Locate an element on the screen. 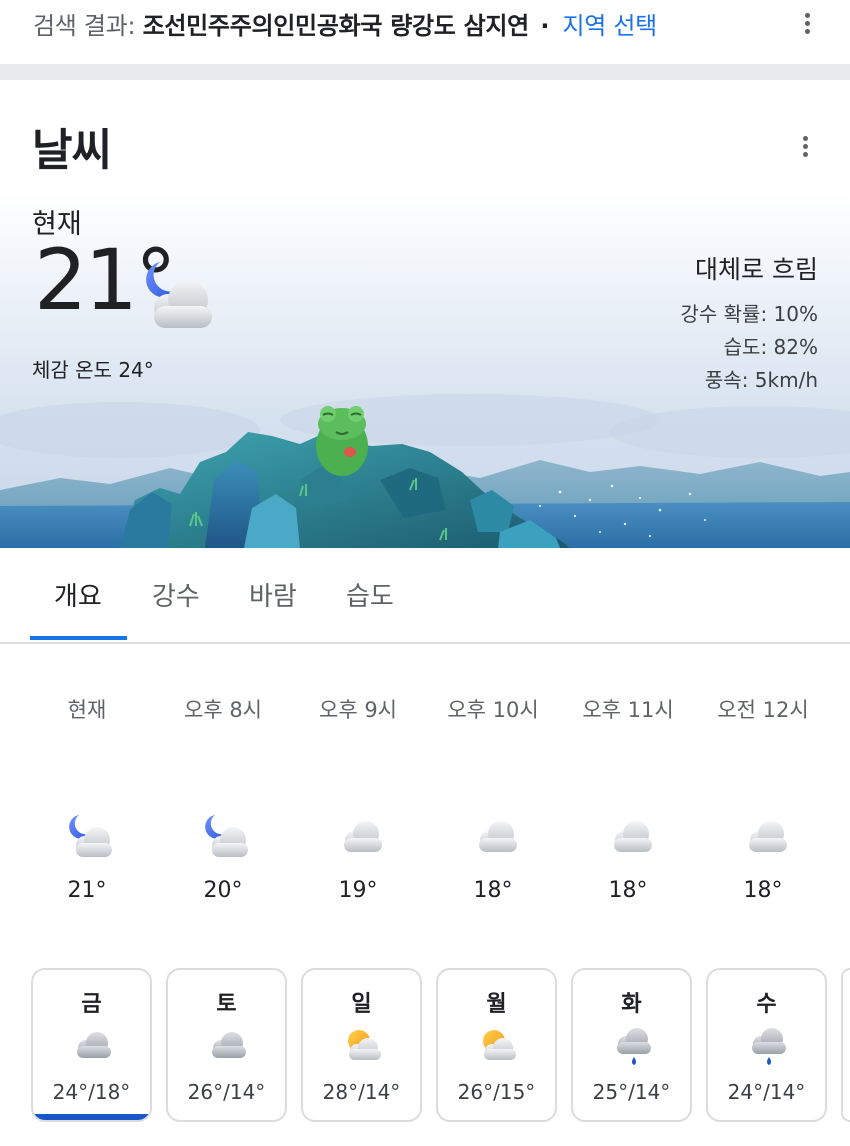 This screenshot has width=850, height=1146. search-header: 검색 결과: 조선민주주의인민공화국 량강도 삼지연 · 지역 선택 is located at coordinates (425, 32).